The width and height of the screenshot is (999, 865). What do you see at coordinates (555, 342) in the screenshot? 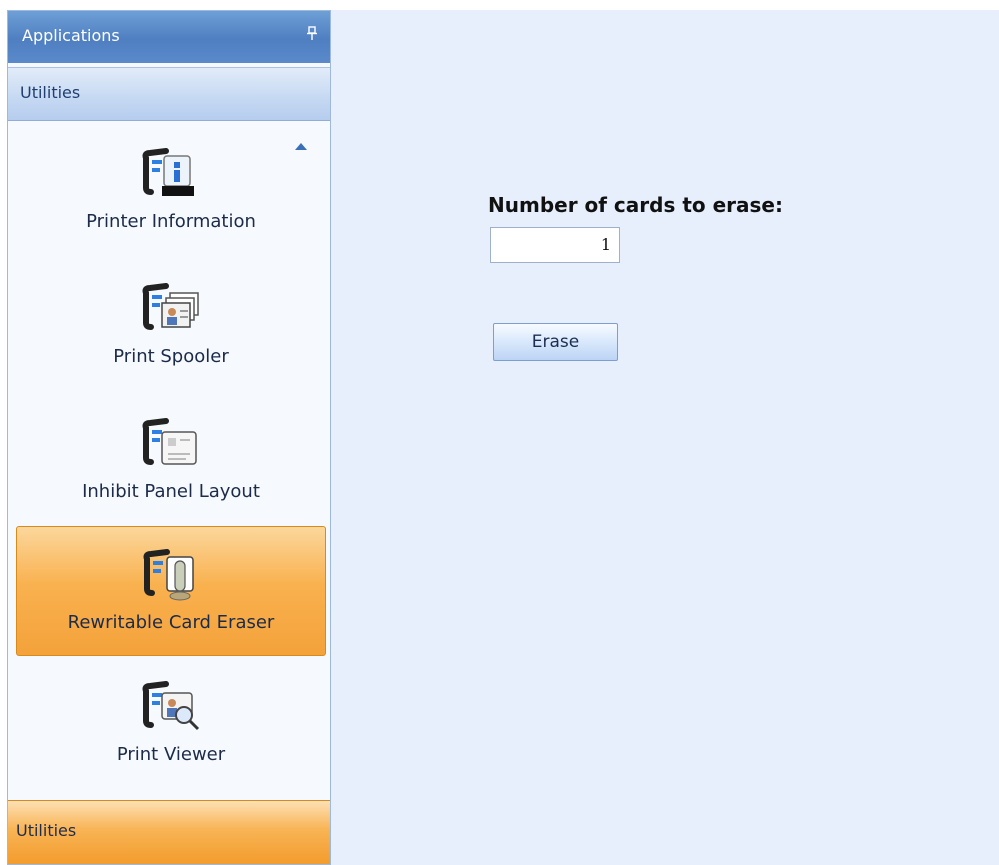
I see `erase-button: Erase` at bounding box center [555, 342].